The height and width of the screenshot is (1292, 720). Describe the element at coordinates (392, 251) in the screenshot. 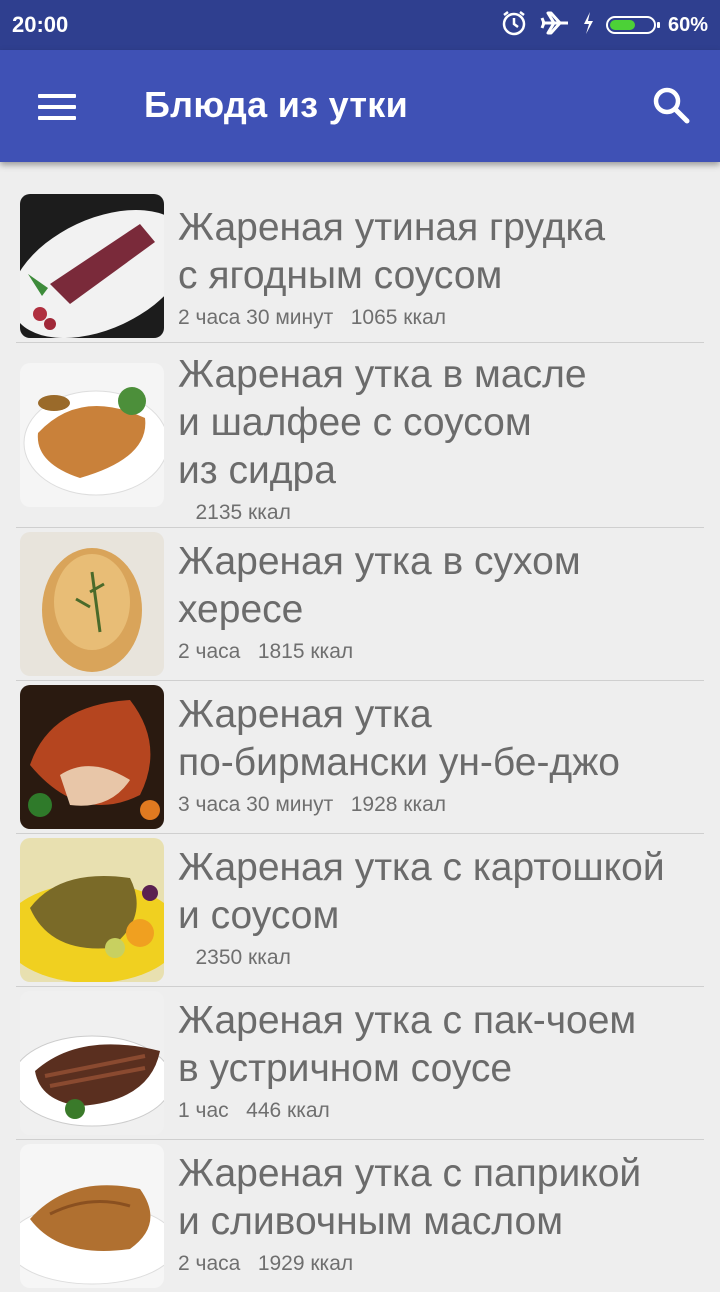

I see `recipe-name: Жареная утиная грудка с ягодным соусом` at that location.